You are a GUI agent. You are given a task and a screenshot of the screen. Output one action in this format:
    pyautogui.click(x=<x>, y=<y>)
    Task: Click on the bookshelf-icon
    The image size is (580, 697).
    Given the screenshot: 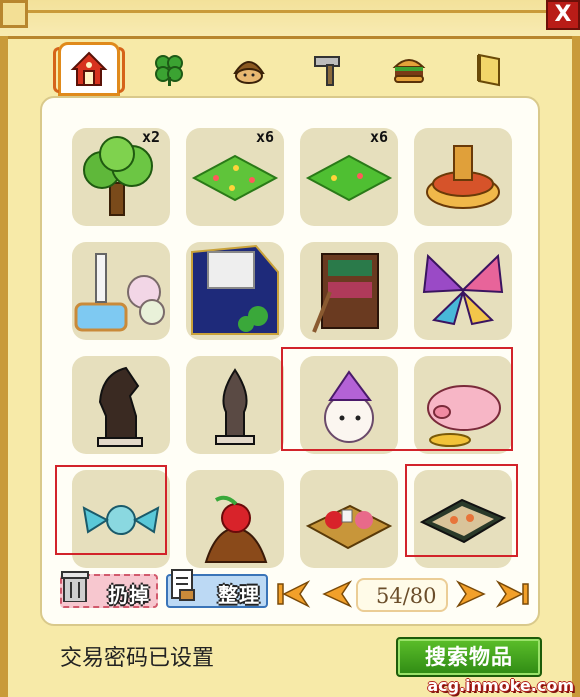 What is the action you would take?
    pyautogui.click(x=345, y=293)
    